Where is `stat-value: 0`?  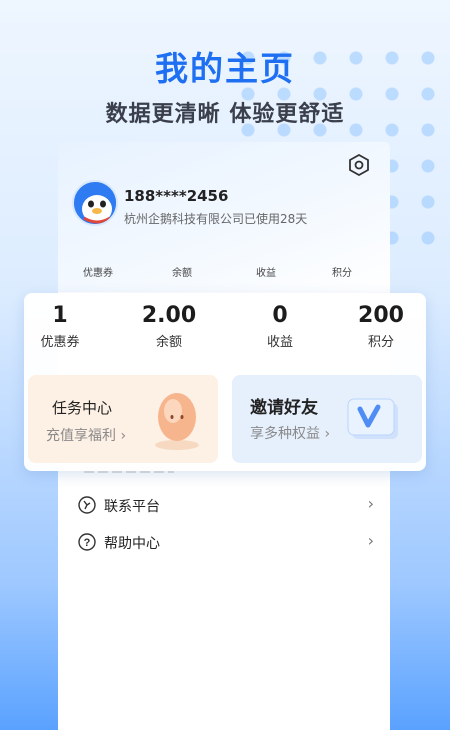
stat-value: 0 is located at coordinates (280, 315).